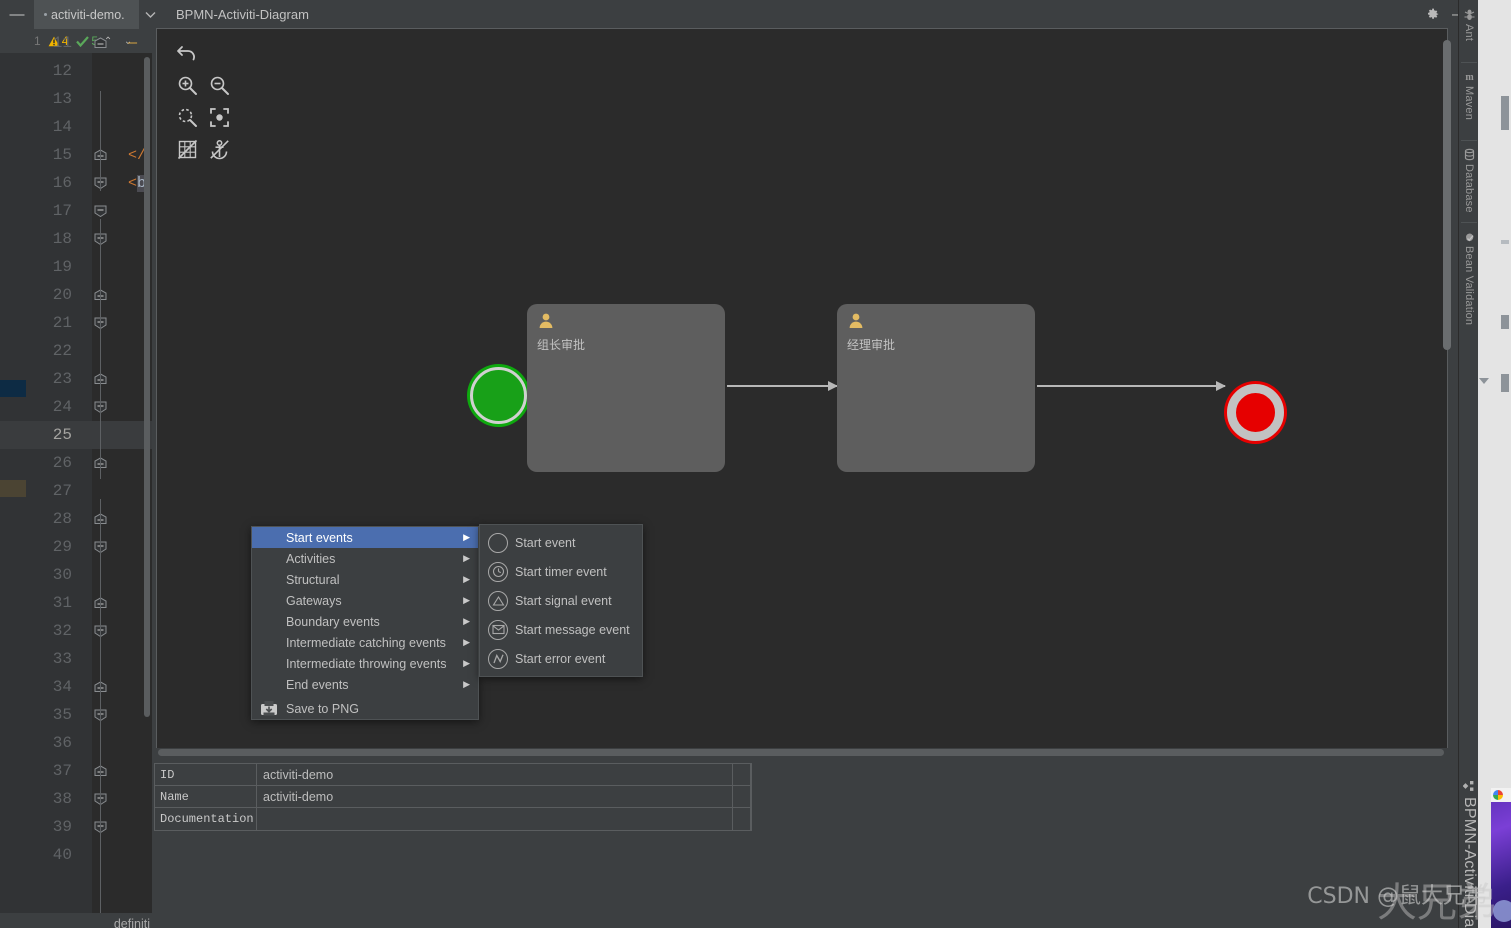 This screenshot has height=928, width=1511. What do you see at coordinates (365, 579) in the screenshot?
I see `context-menu-item-structural: Structural ▶` at bounding box center [365, 579].